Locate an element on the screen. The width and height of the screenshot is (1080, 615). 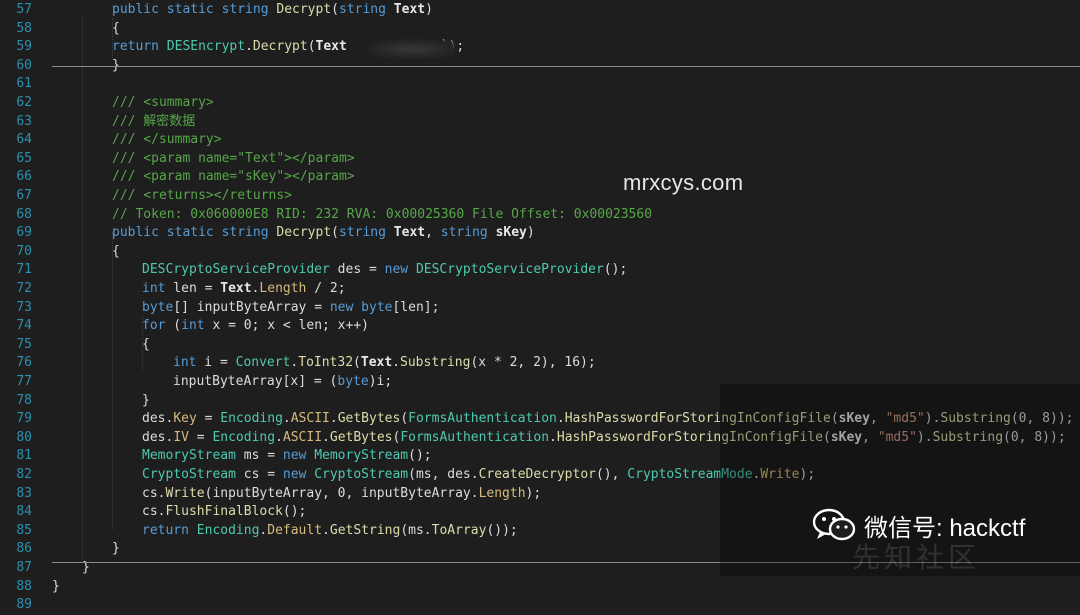
code-line: 75 { is located at coordinates (540, 345).